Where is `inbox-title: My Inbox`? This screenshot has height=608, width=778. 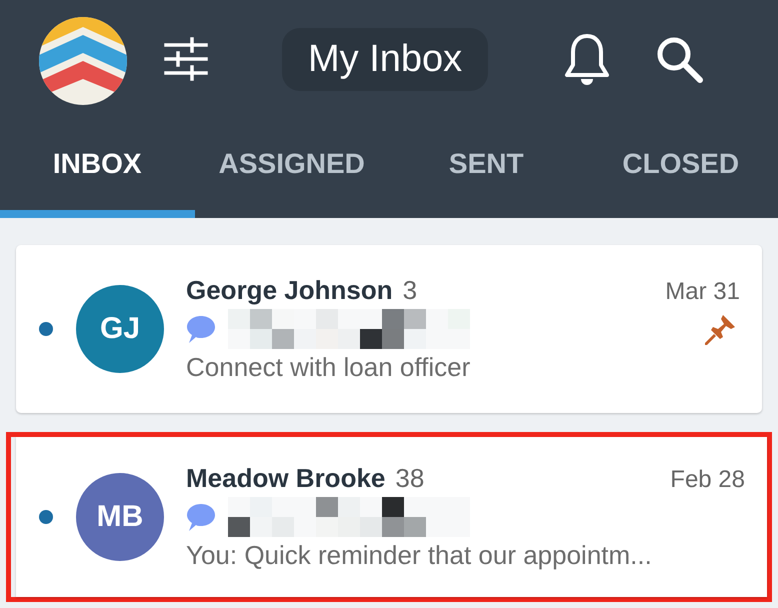 inbox-title: My Inbox is located at coordinates (385, 59).